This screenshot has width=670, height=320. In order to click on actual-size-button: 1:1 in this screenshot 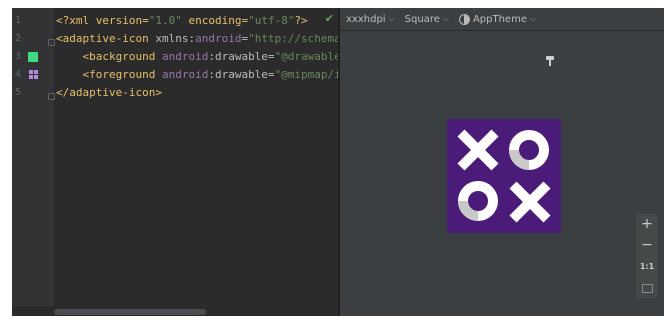, I will do `click(647, 266)`.